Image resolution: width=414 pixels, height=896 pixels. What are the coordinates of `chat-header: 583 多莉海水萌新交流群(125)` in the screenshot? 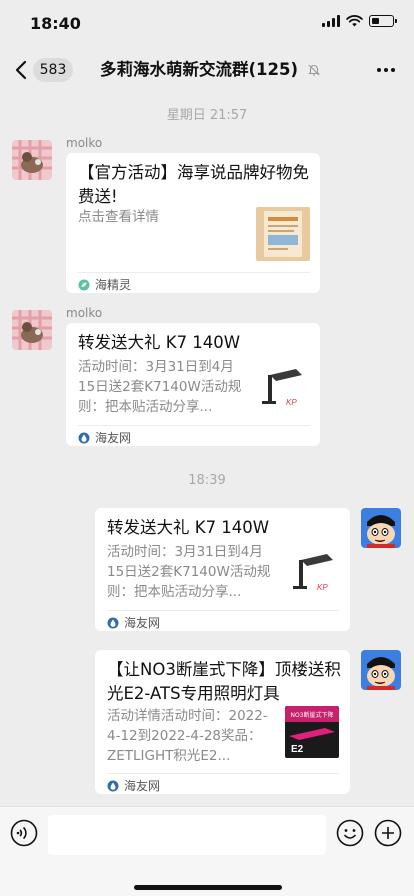 It's located at (207, 70).